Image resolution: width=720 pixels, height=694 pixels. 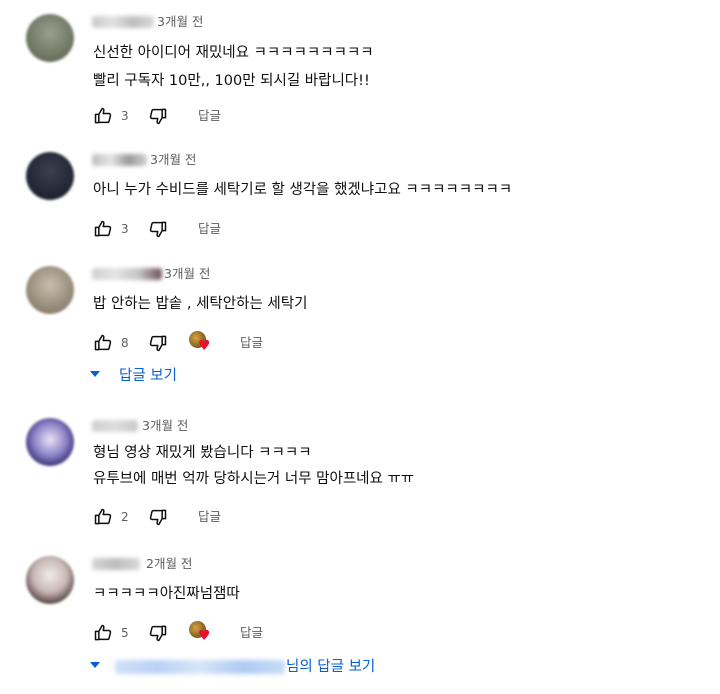 I want to click on like-count: 8, so click(x=125, y=343).